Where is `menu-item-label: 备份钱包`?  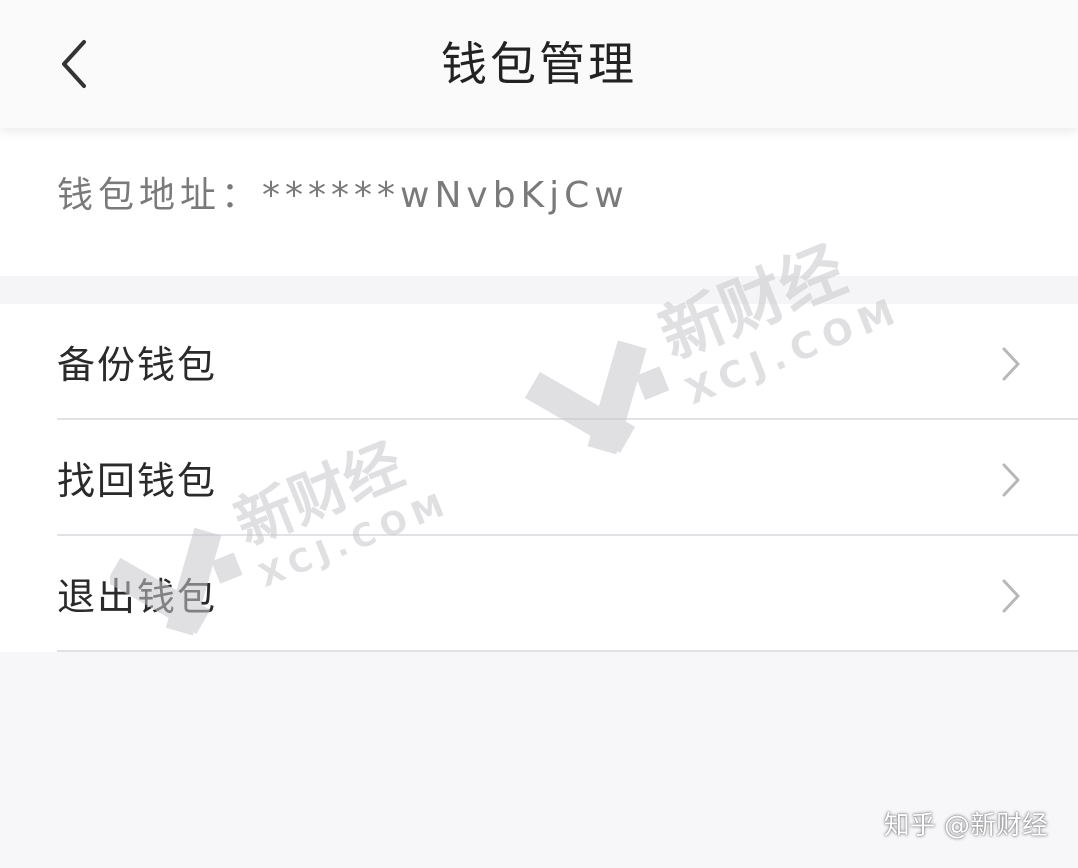 menu-item-label: 备份钱包 is located at coordinates (137, 365).